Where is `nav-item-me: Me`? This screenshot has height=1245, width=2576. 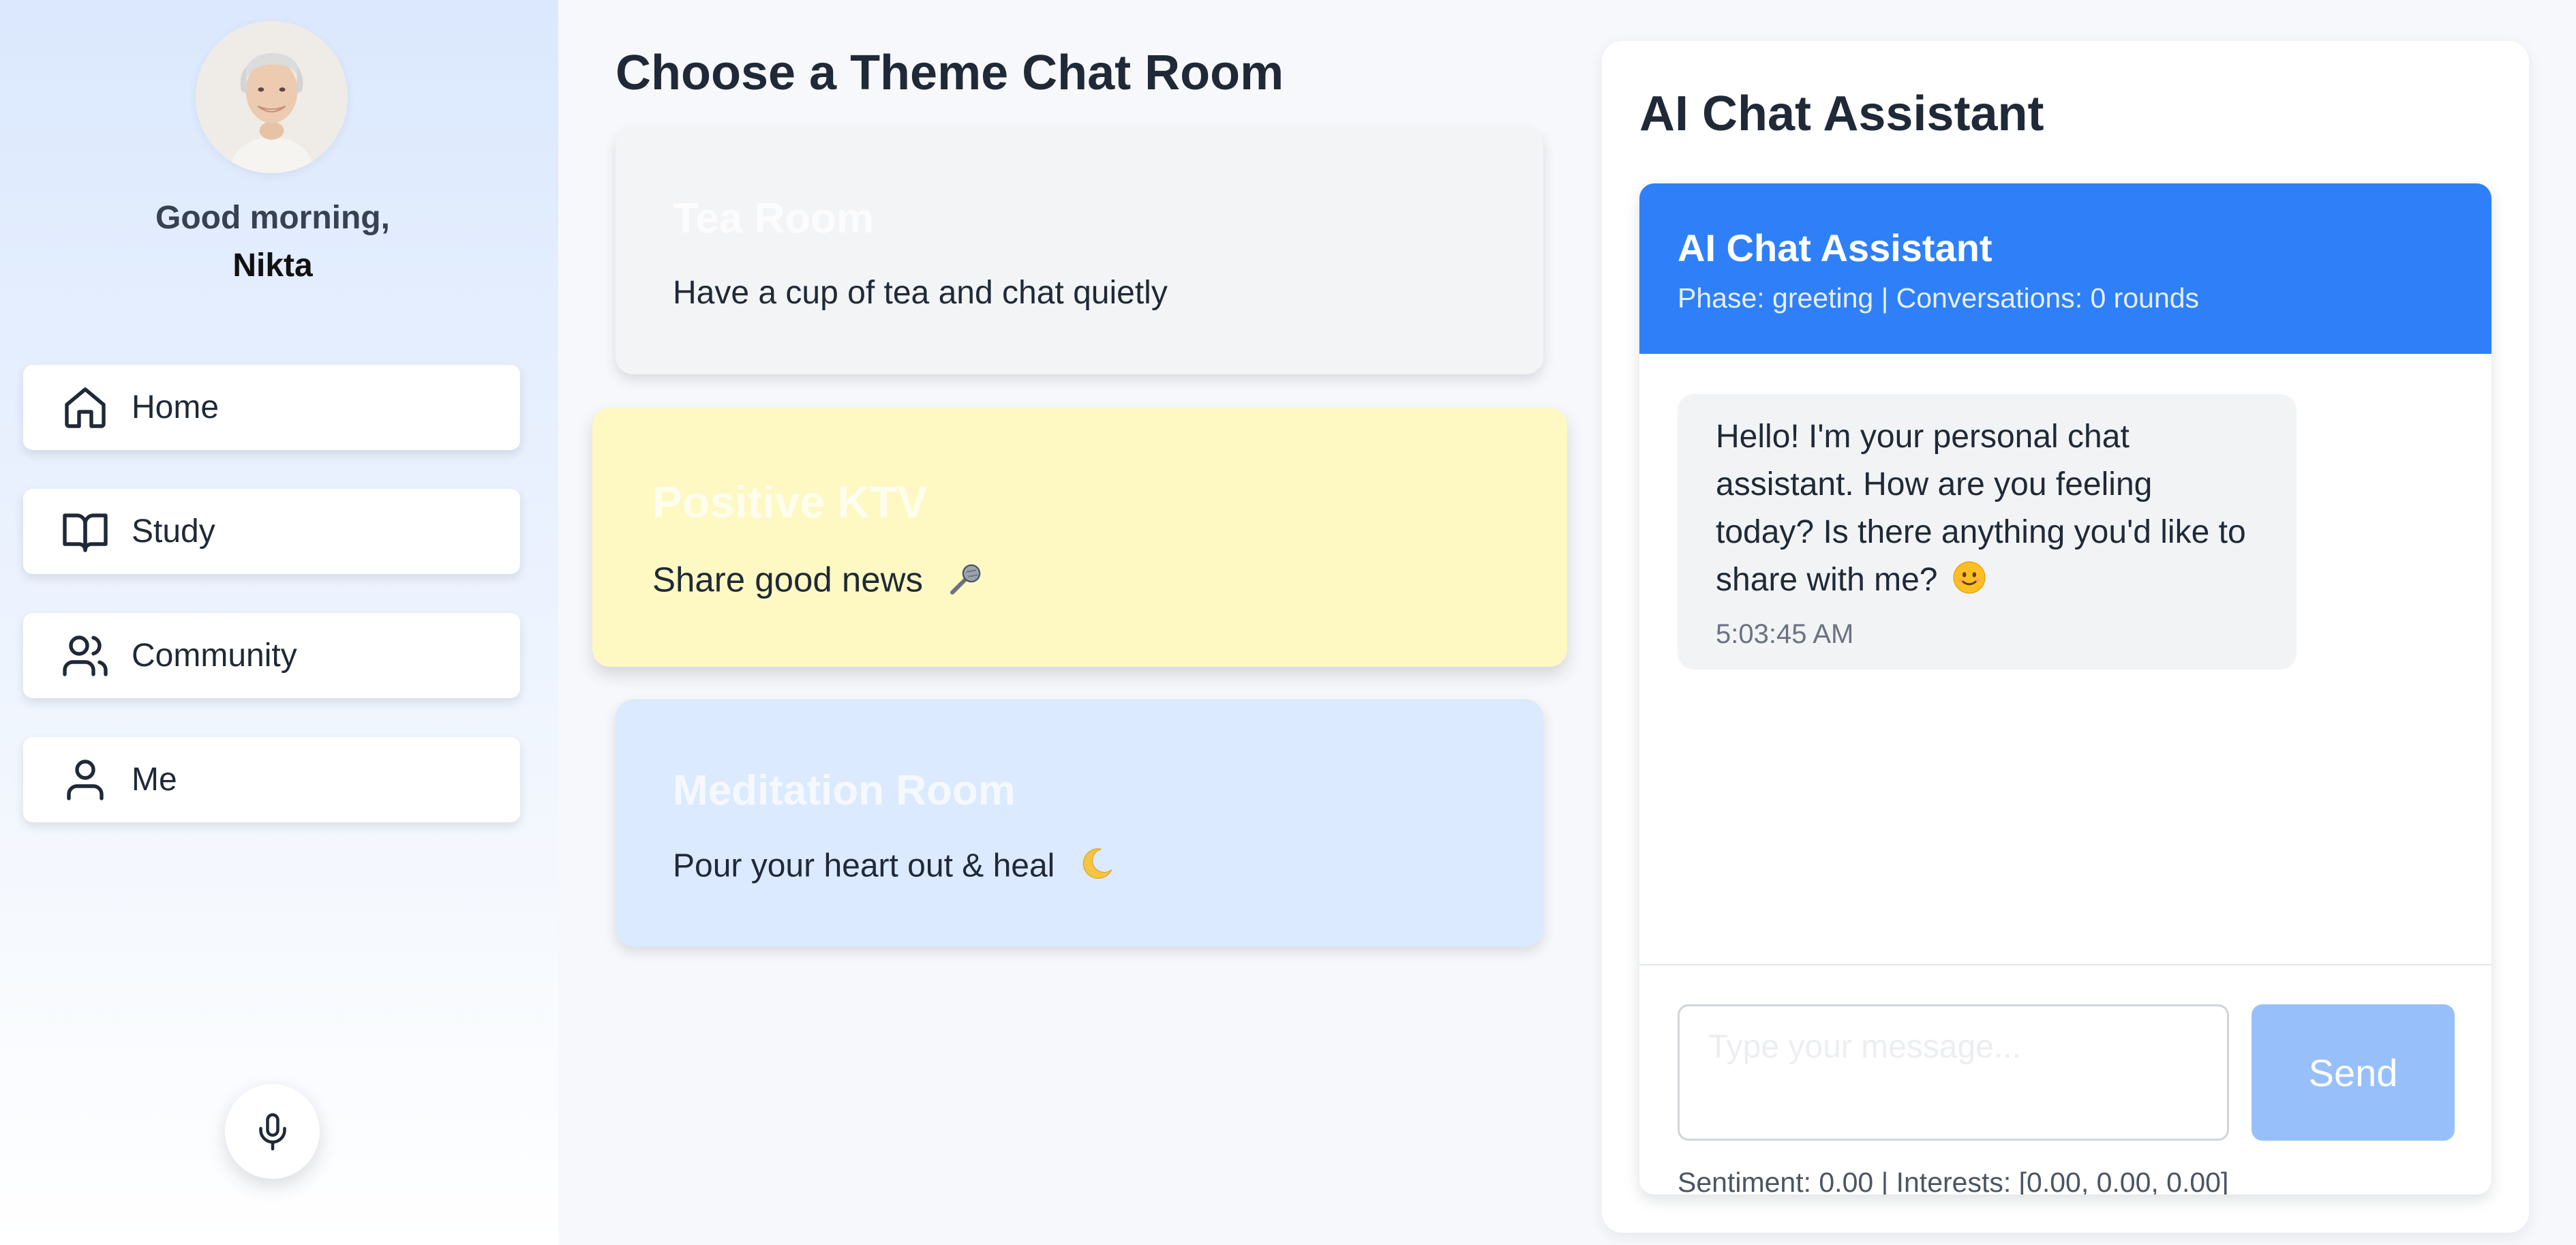
nav-item-me: Me is located at coordinates (272, 779).